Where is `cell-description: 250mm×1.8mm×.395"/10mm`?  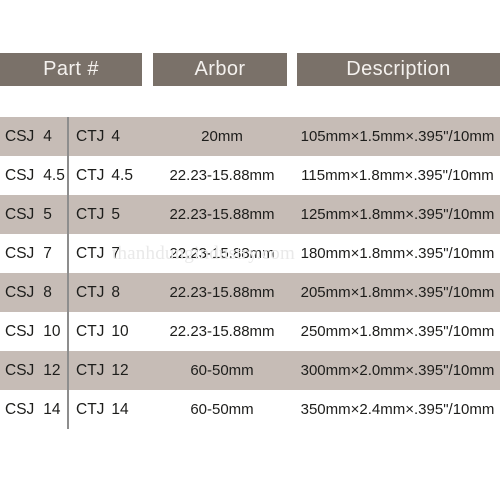
cell-description: 250mm×1.8mm×.395"/10mm is located at coordinates (397, 331).